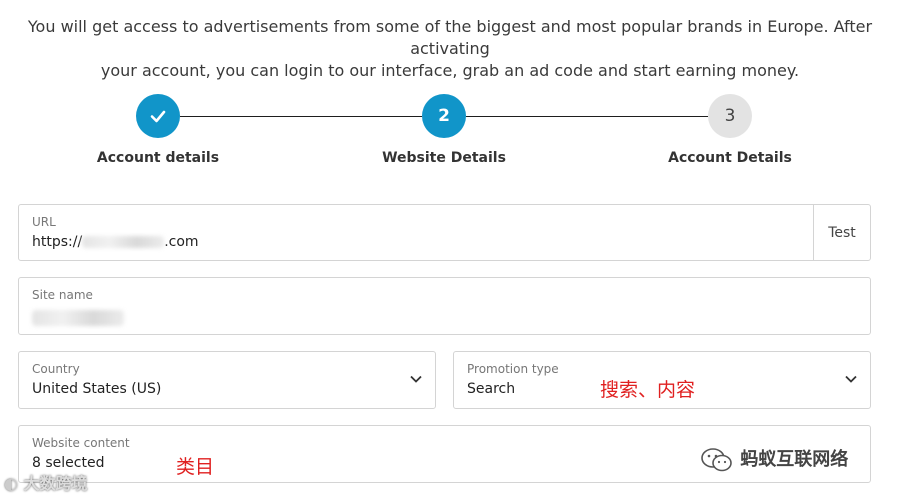 This screenshot has height=497, width=900. I want to click on website-content-label: Website content, so click(81, 443).